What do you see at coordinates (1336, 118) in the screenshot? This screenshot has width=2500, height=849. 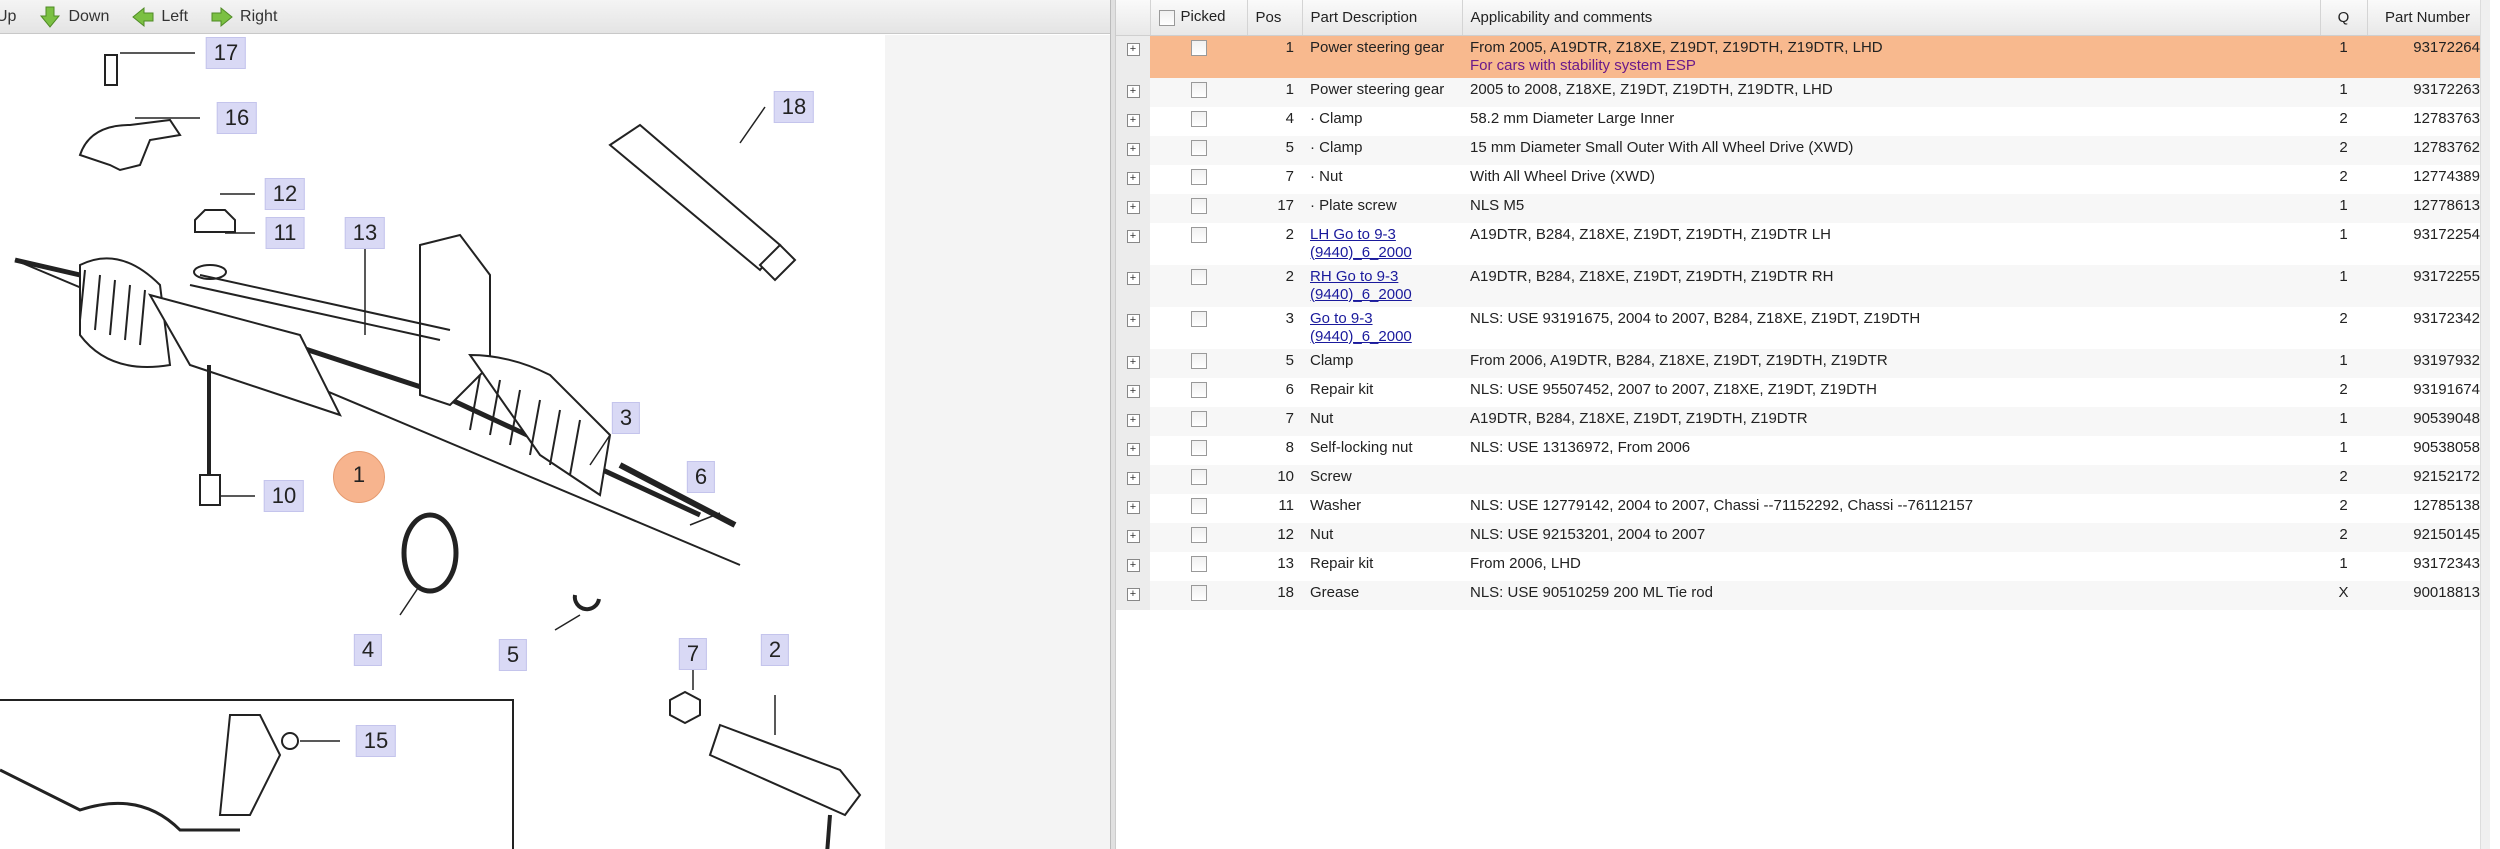 I see `part-description: · Clamp` at bounding box center [1336, 118].